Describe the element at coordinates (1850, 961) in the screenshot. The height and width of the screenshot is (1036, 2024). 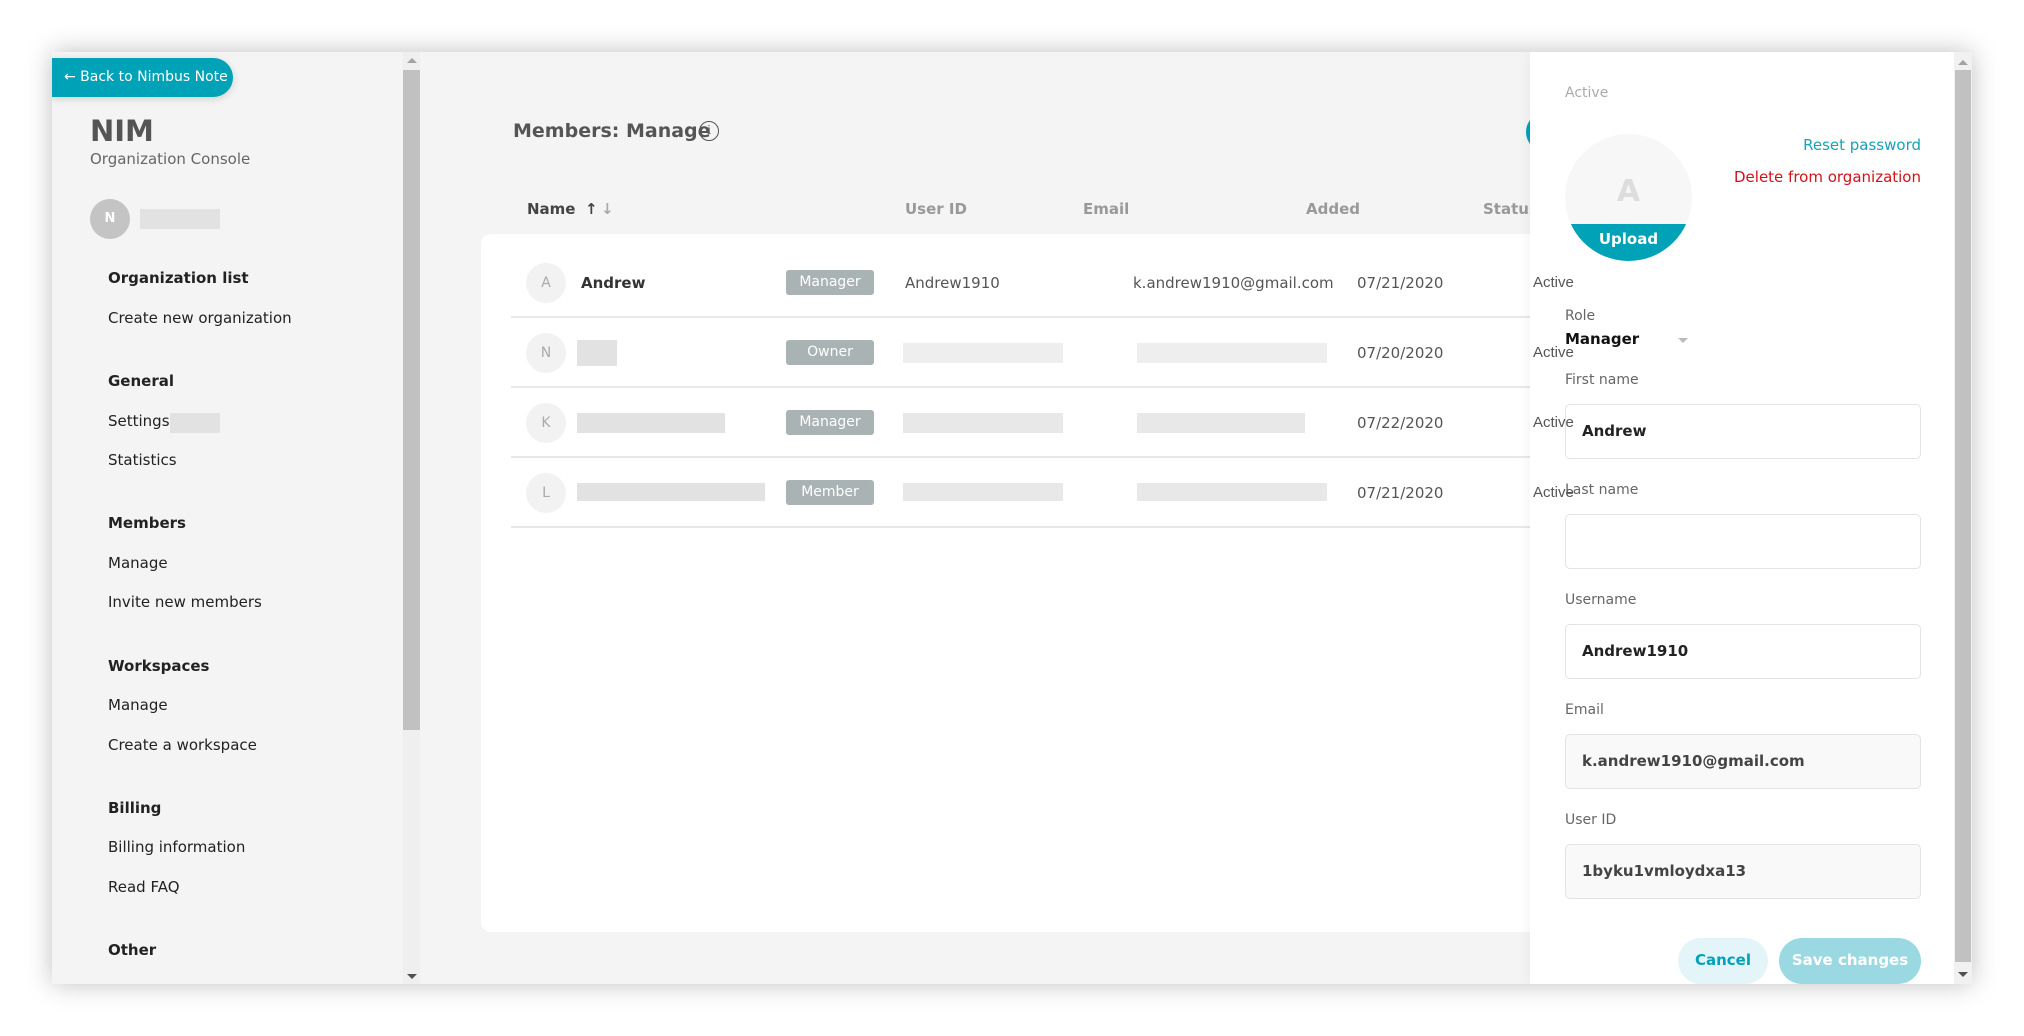
I see `save-changes-button: Save changes` at that location.